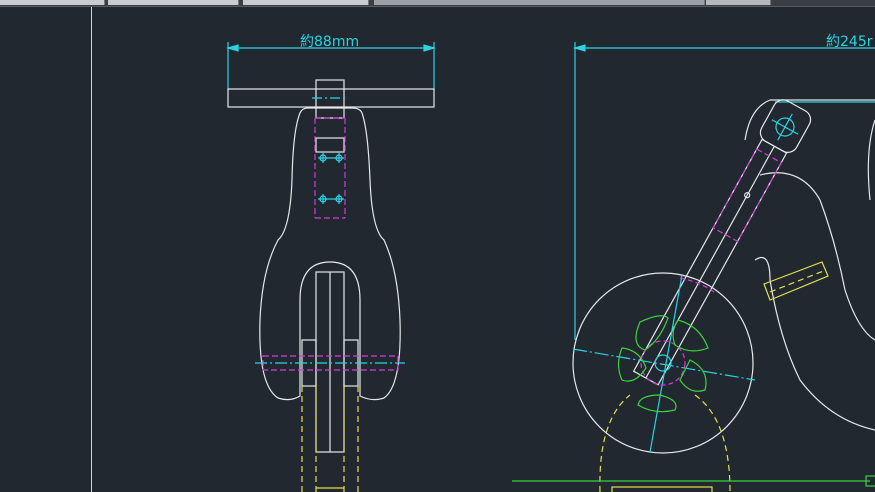 The width and height of the screenshot is (875, 492). What do you see at coordinates (722, 242) in the screenshot?
I see `side-fork-arm` at bounding box center [722, 242].